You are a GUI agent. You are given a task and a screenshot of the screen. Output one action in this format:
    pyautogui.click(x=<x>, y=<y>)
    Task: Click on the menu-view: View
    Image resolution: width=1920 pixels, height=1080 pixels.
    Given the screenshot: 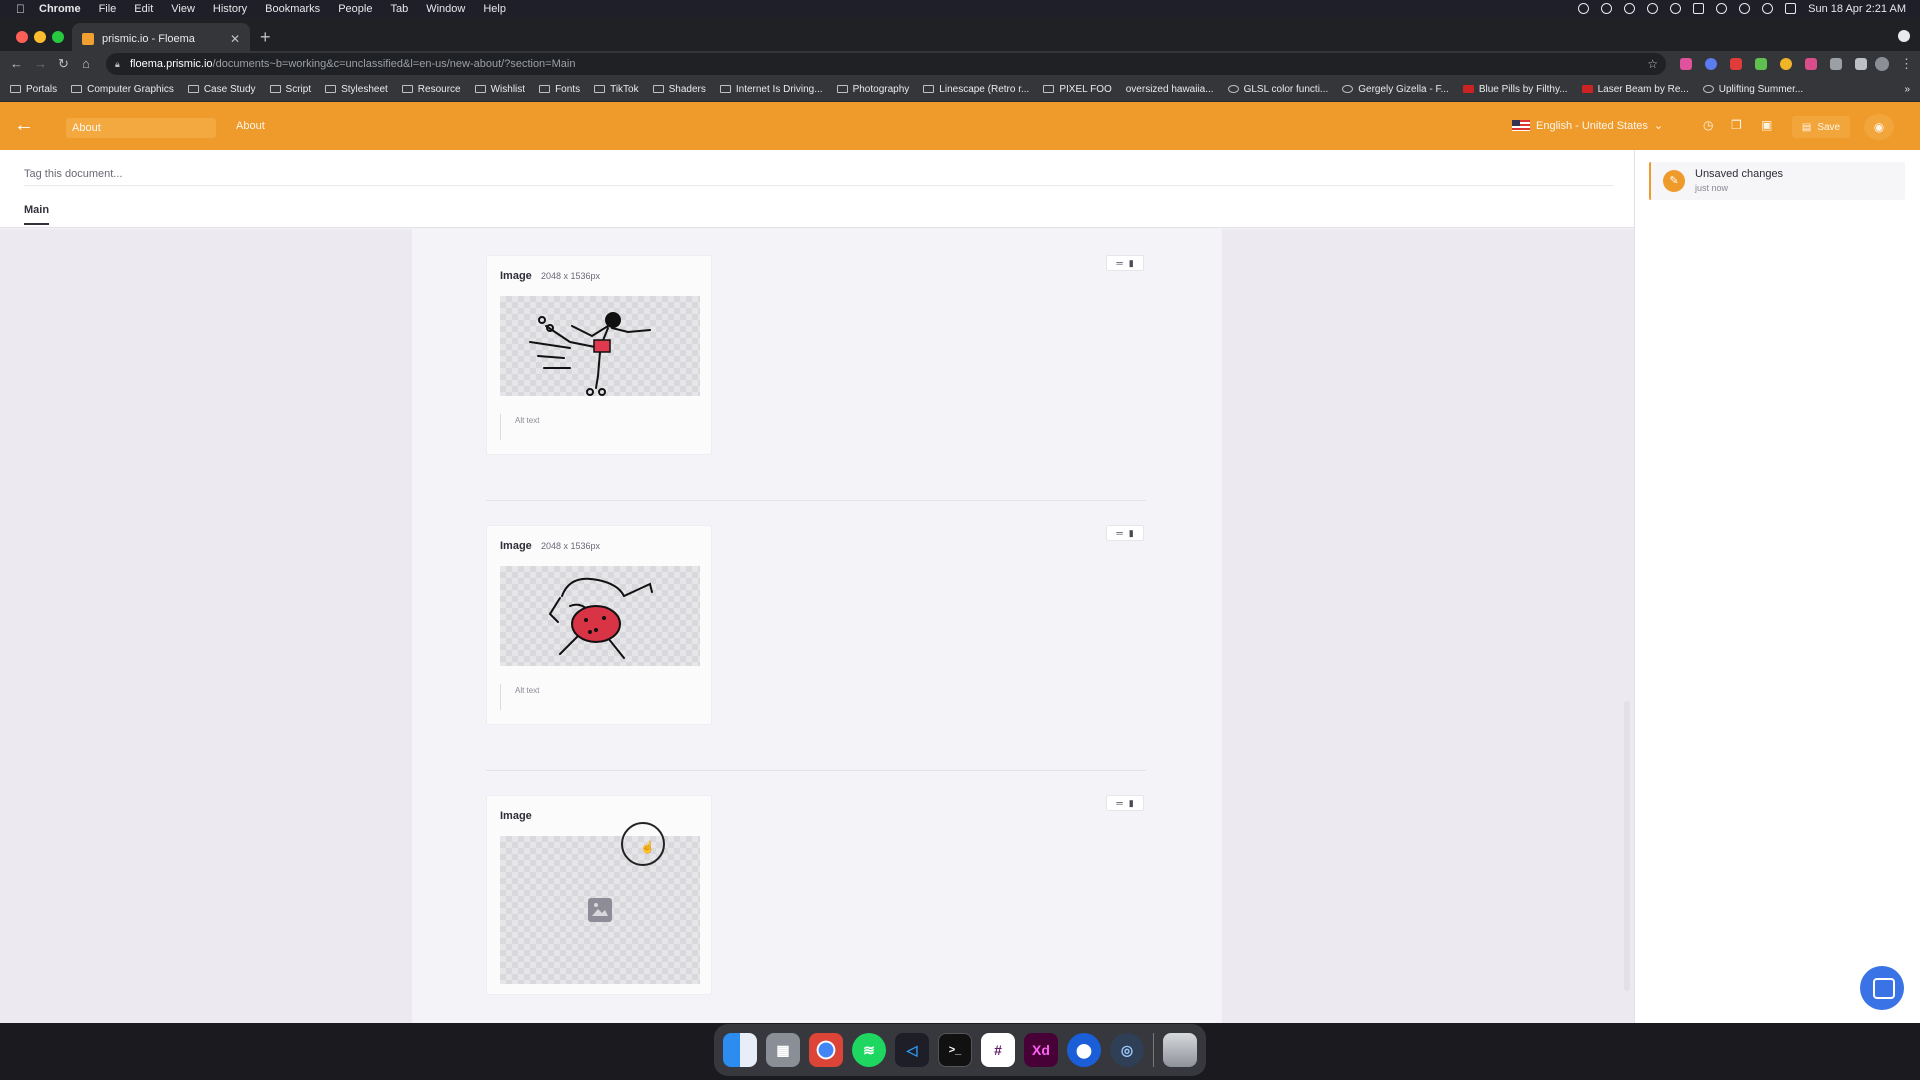 What is the action you would take?
    pyautogui.click(x=183, y=9)
    